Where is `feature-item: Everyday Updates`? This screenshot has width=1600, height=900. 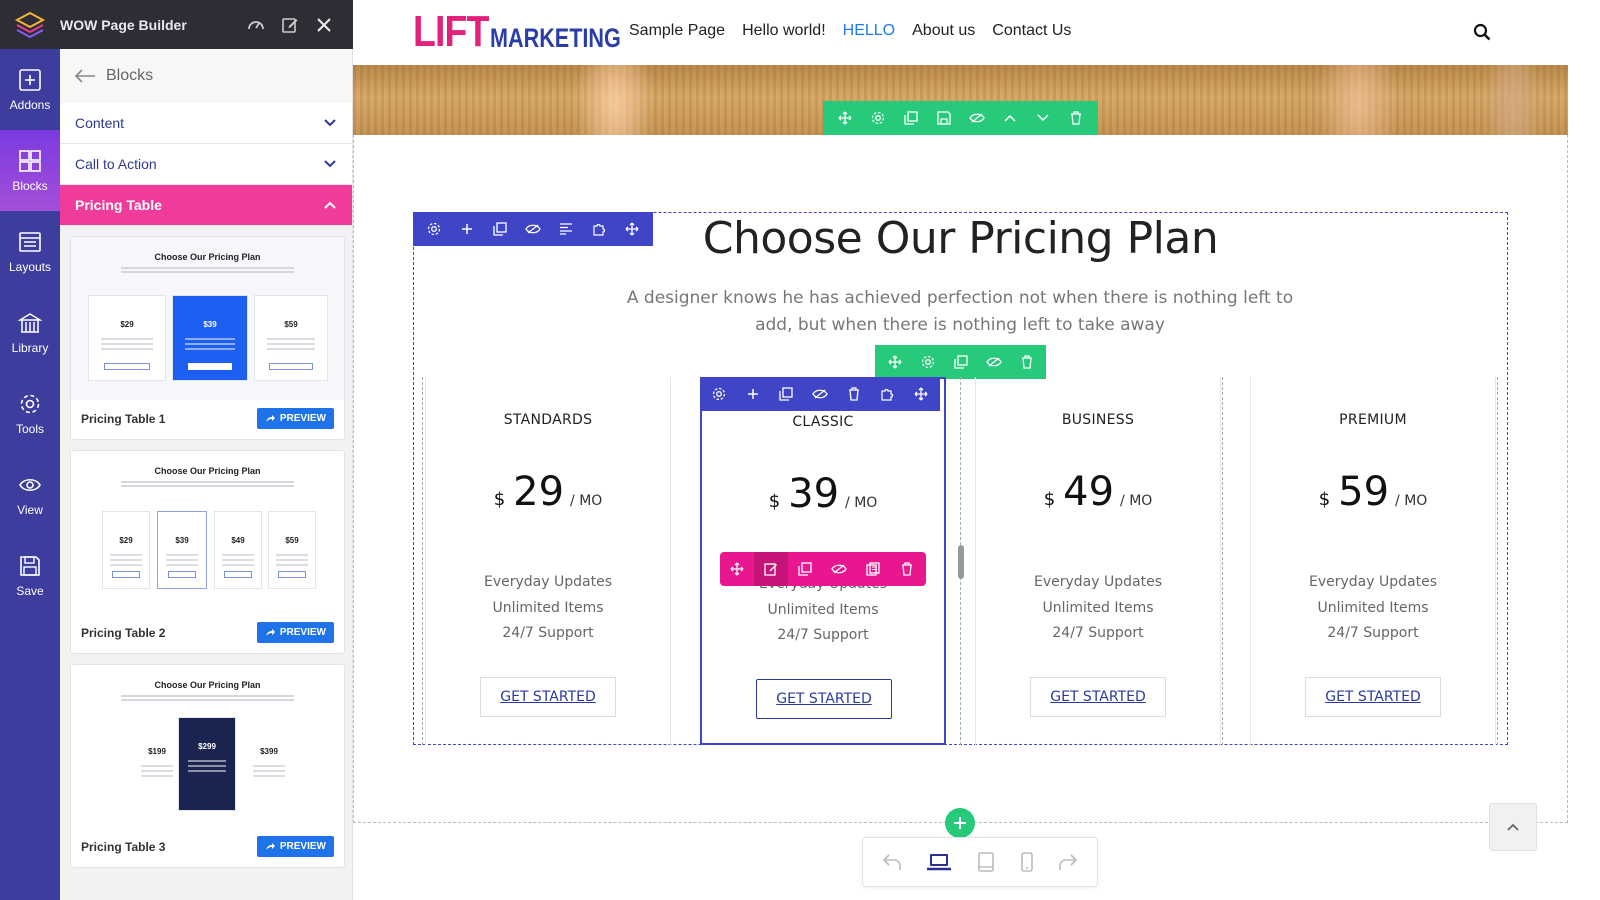
feature-item: Everyday Updates is located at coordinates (548, 582).